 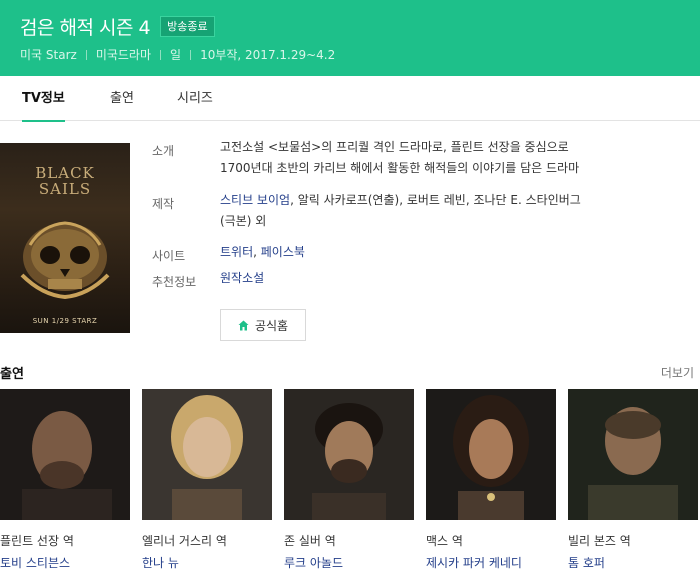 What do you see at coordinates (184, 541) in the screenshot?
I see `cast-role: 엘리너 거스리 역` at bounding box center [184, 541].